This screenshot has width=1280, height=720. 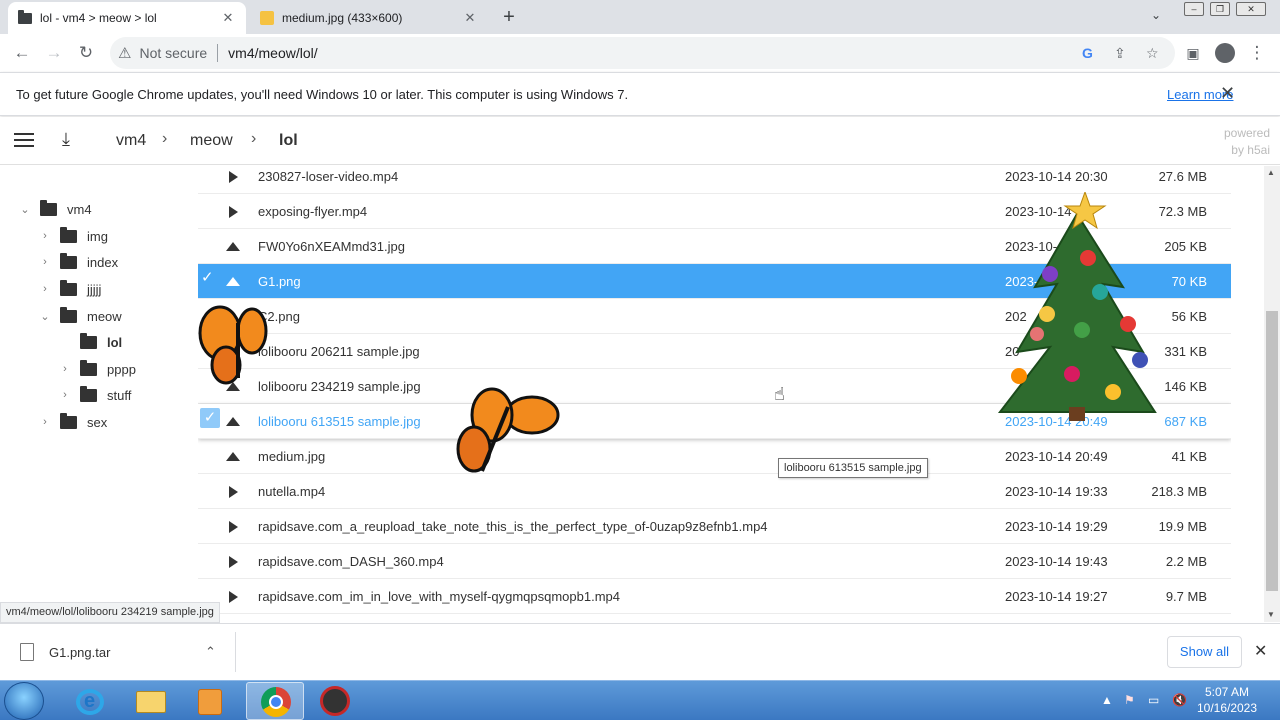 I want to click on file-name: G1.png, so click(x=279, y=281).